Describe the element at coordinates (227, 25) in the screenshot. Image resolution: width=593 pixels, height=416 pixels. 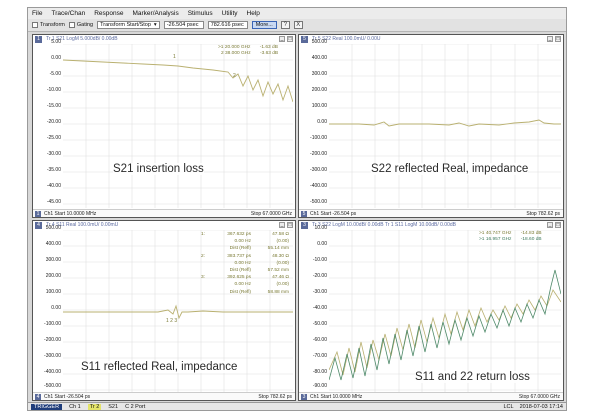
I see `stop-time-field: 782.616 psec` at that location.